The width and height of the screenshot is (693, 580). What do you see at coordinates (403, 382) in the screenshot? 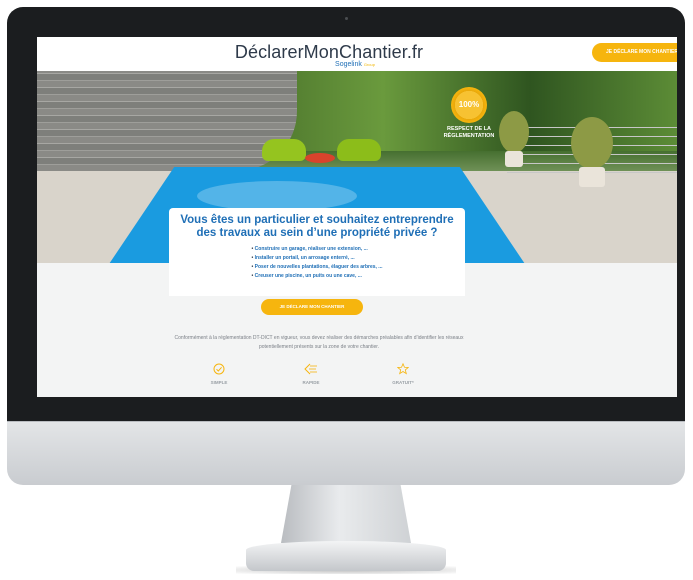
I see `feature-label: GRATUIT*` at bounding box center [403, 382].